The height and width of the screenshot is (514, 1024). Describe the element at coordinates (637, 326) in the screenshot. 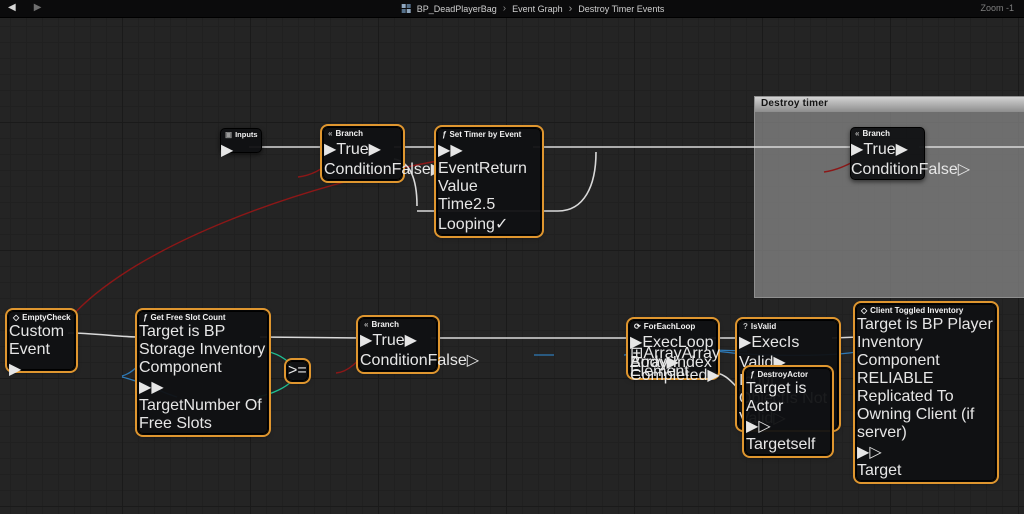

I see `loop-icon: ⟳` at that location.